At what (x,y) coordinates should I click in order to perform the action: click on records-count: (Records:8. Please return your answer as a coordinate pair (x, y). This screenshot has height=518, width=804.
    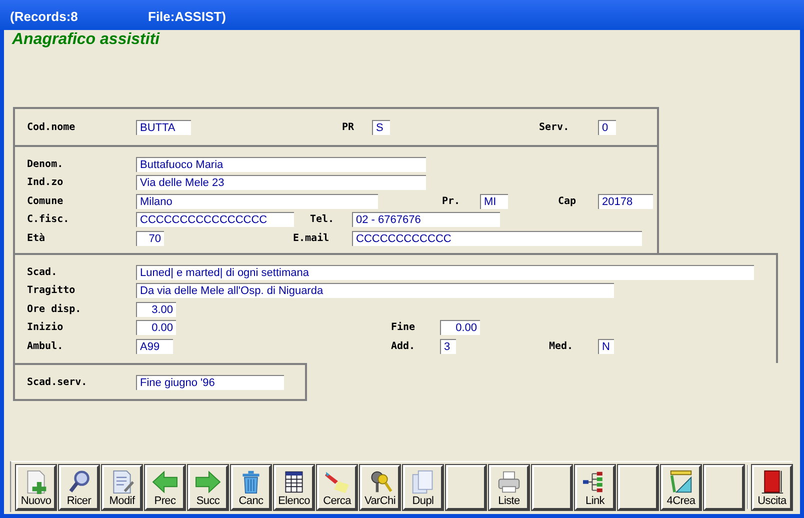
    Looking at the image, I should click on (44, 16).